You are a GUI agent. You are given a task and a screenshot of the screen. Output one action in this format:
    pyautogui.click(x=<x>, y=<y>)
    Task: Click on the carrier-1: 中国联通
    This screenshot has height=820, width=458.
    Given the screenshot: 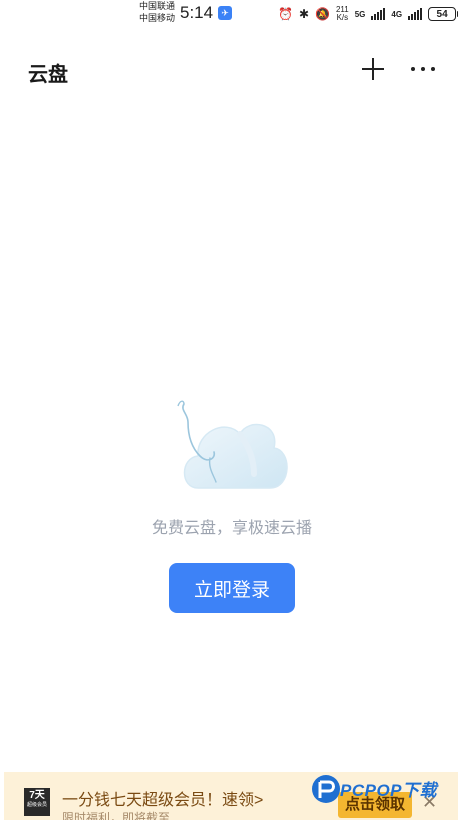 What is the action you would take?
    pyautogui.click(x=157, y=6)
    